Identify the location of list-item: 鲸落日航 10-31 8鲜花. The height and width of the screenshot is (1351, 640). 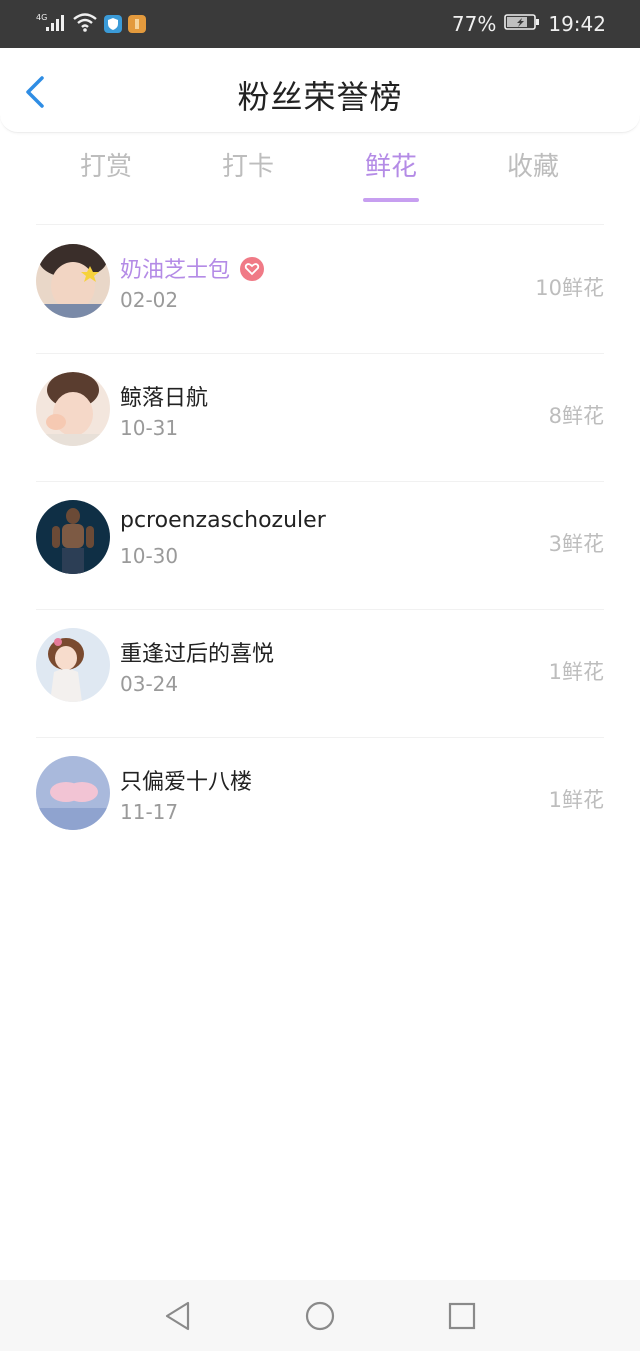
(320, 418).